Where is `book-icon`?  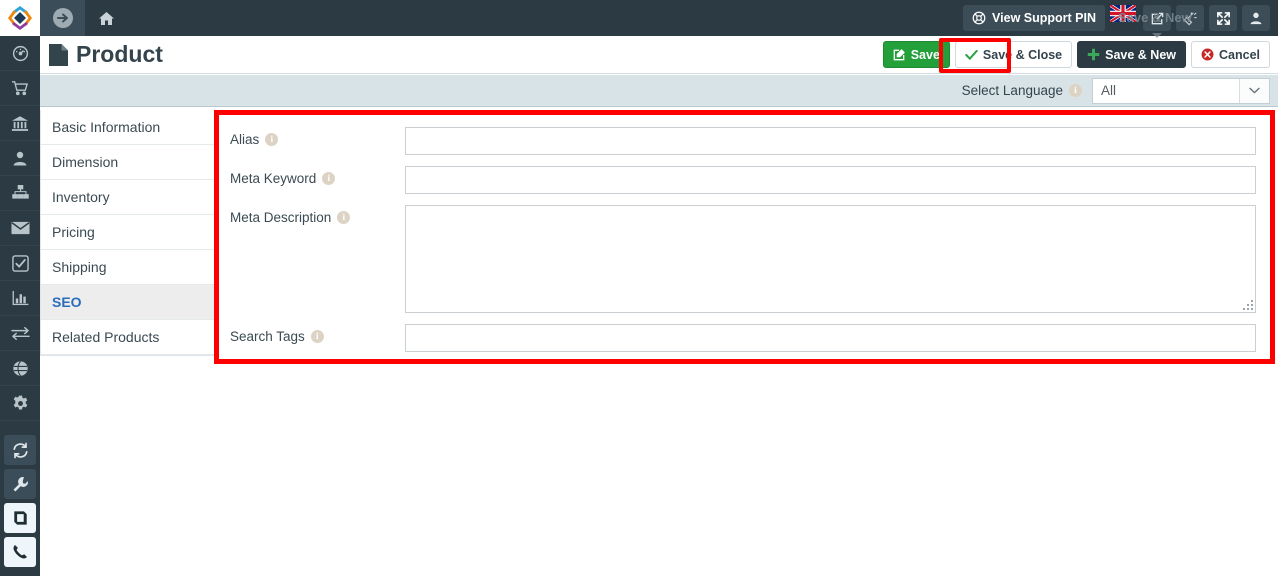
book-icon is located at coordinates (20, 518).